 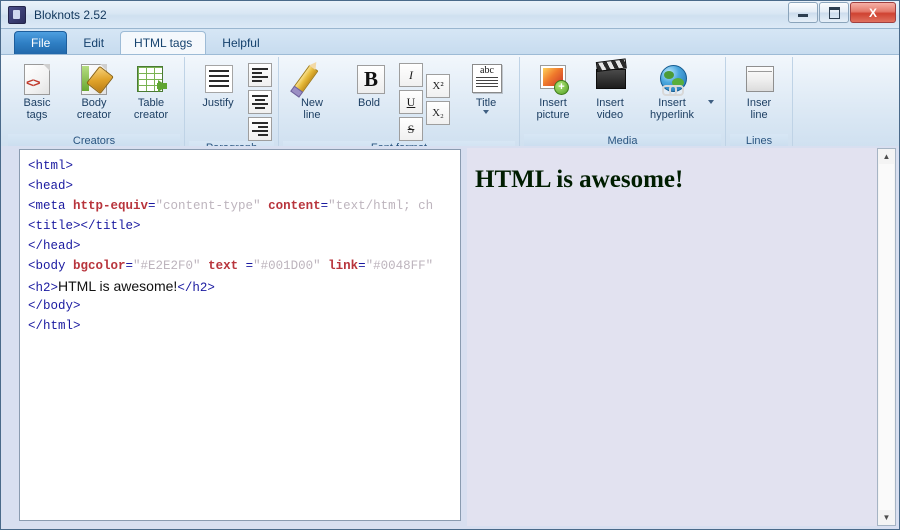 What do you see at coordinates (310, 79) in the screenshot?
I see `new-line-pencil-icon` at bounding box center [310, 79].